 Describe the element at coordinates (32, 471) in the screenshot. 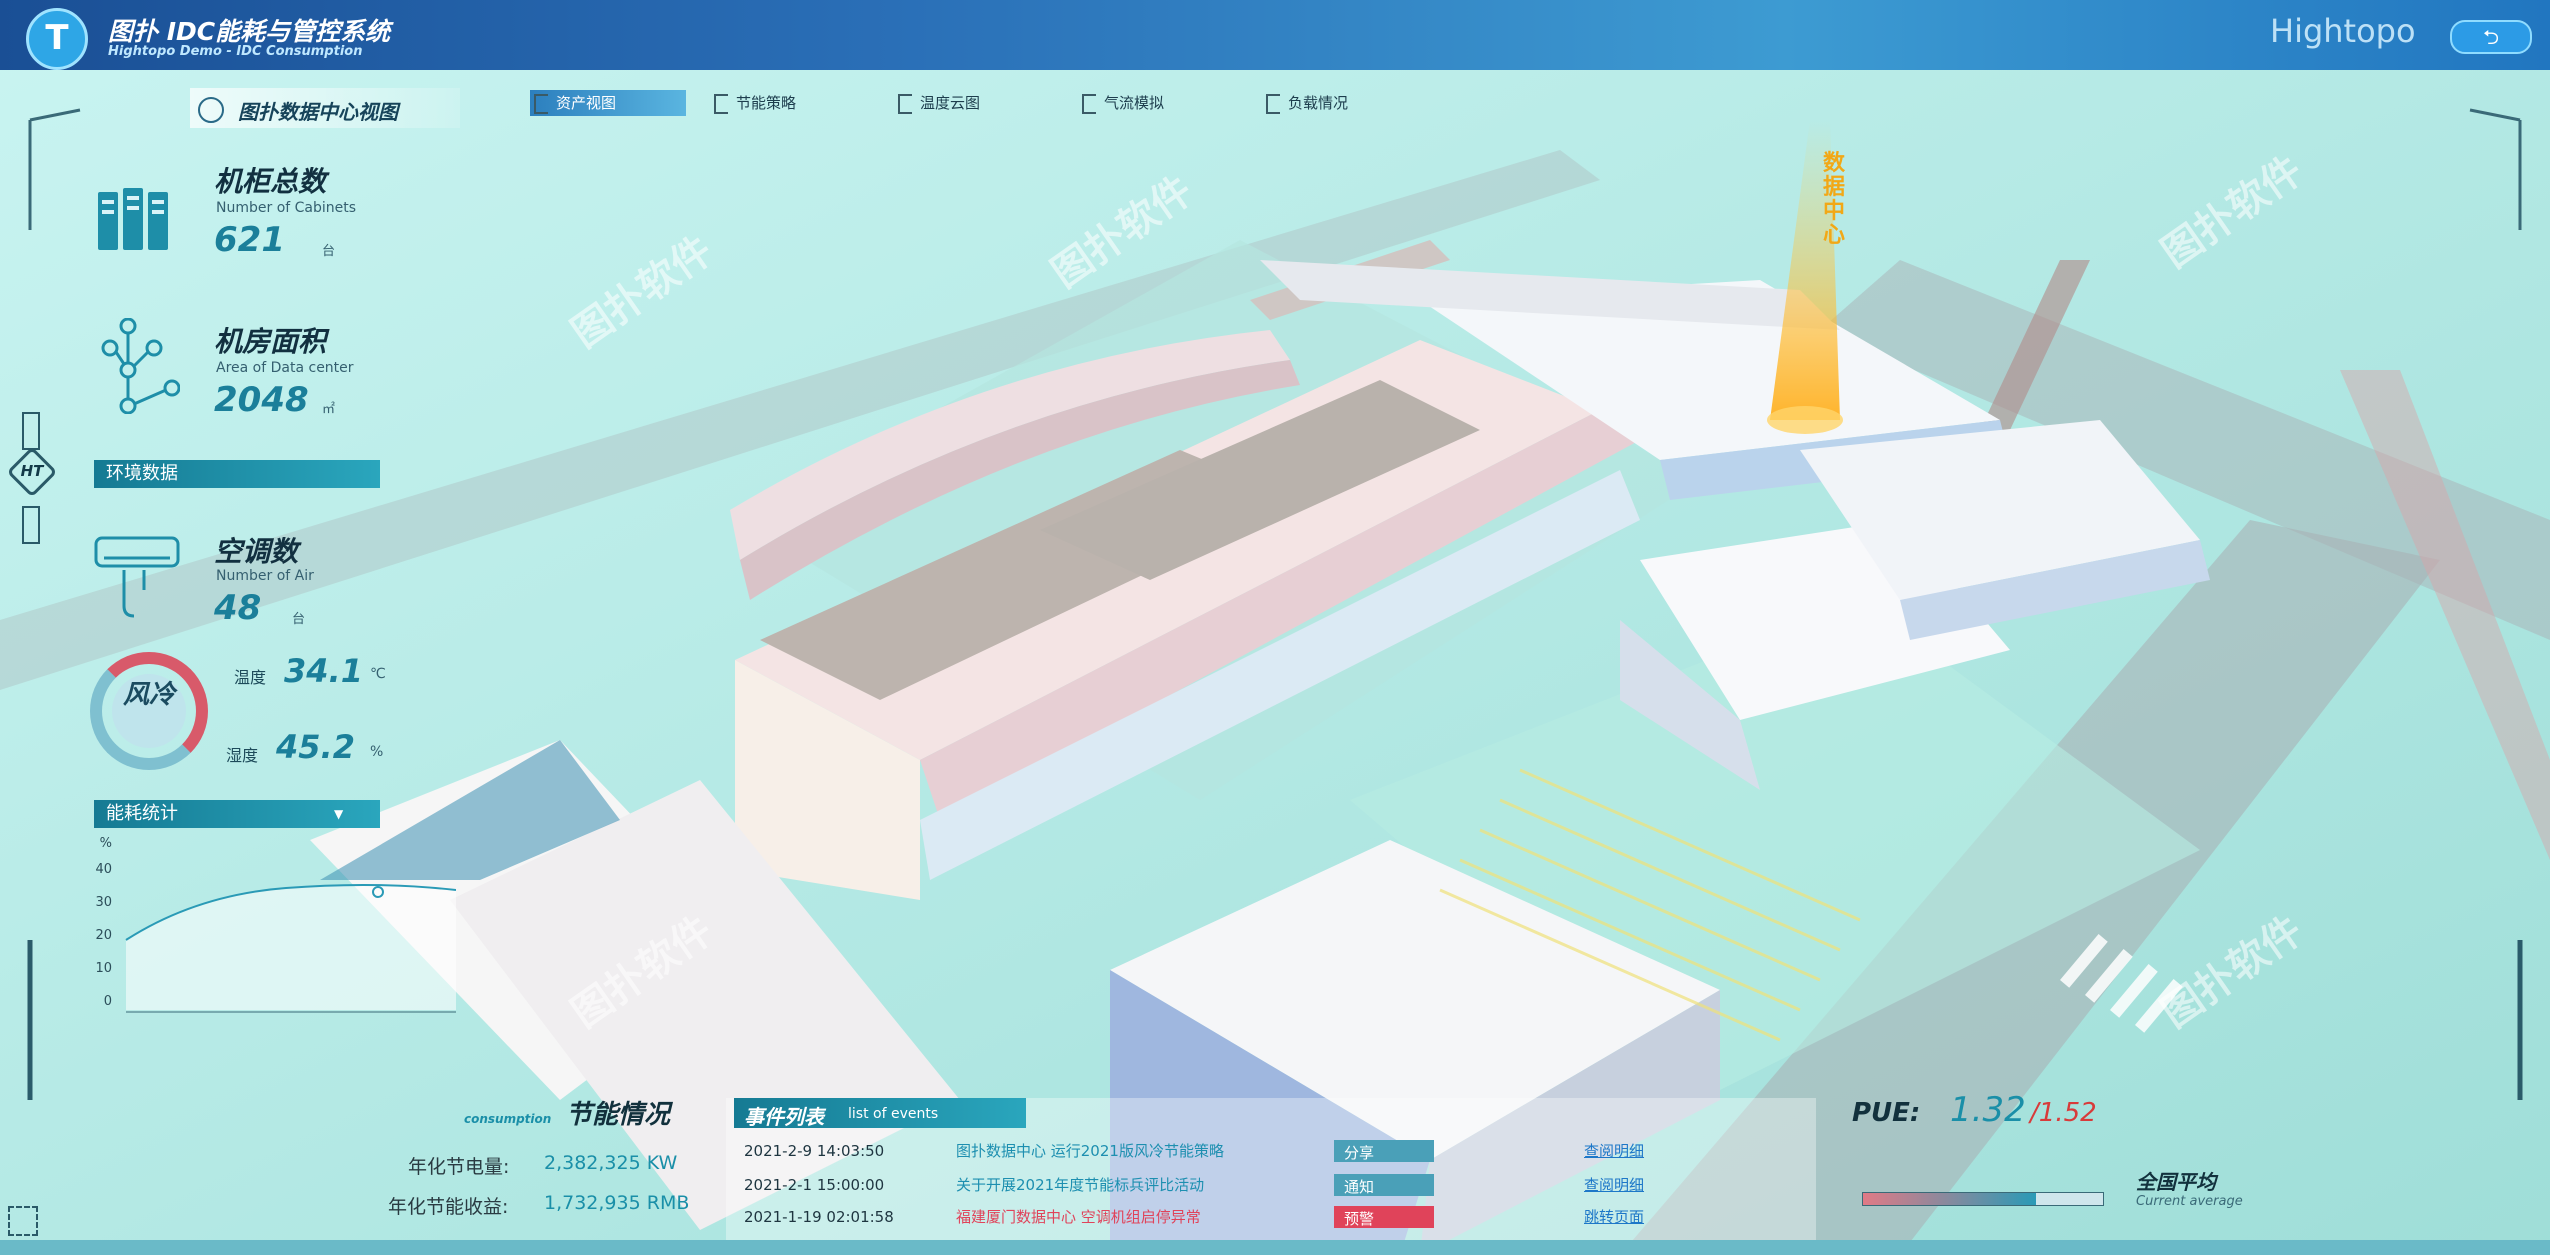

I see `ht-badge-label: HT` at that location.